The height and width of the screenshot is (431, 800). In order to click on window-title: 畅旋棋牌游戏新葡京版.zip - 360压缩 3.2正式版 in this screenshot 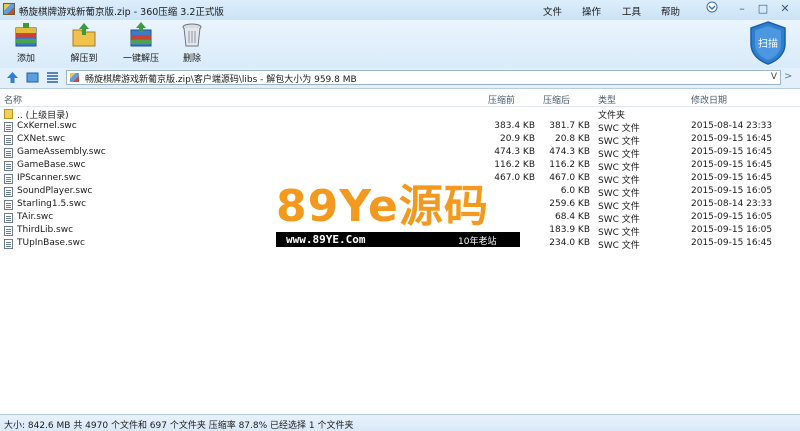, I will do `click(121, 12)`.